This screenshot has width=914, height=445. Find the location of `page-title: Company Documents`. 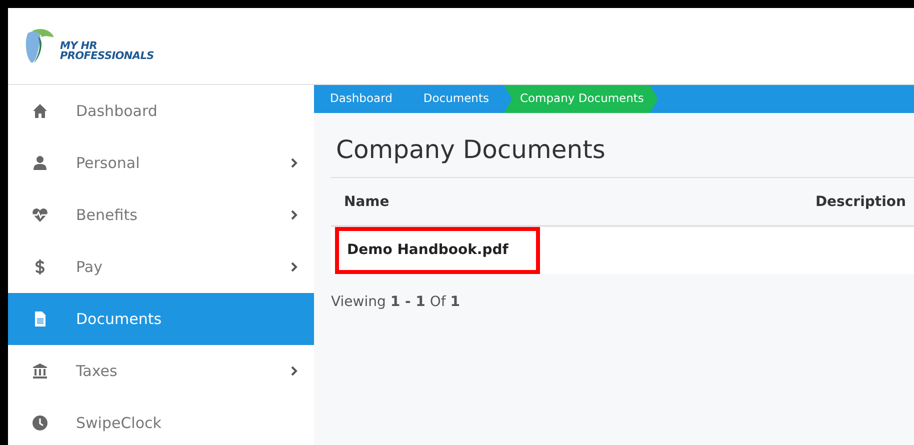

page-title: Company Documents is located at coordinates (622, 145).